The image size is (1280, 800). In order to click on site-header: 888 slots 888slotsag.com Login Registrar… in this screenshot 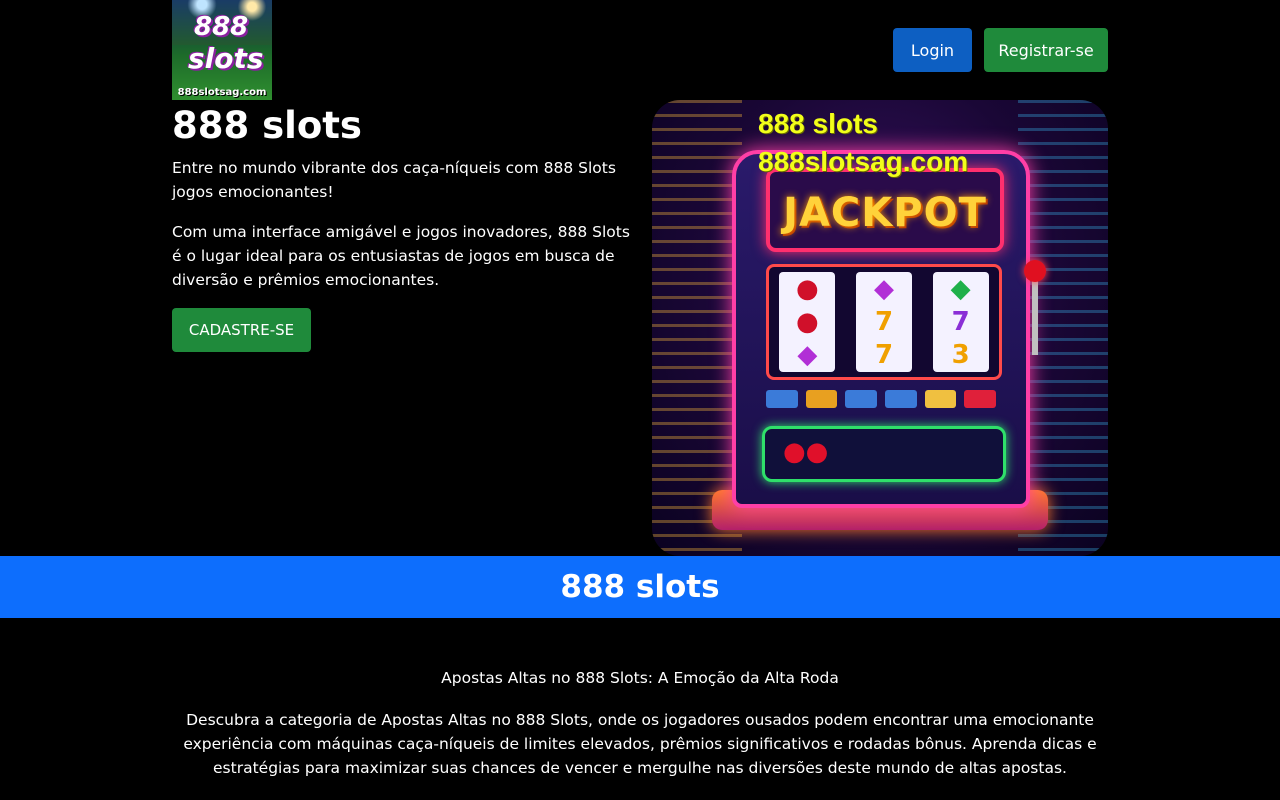, I will do `click(640, 50)`.